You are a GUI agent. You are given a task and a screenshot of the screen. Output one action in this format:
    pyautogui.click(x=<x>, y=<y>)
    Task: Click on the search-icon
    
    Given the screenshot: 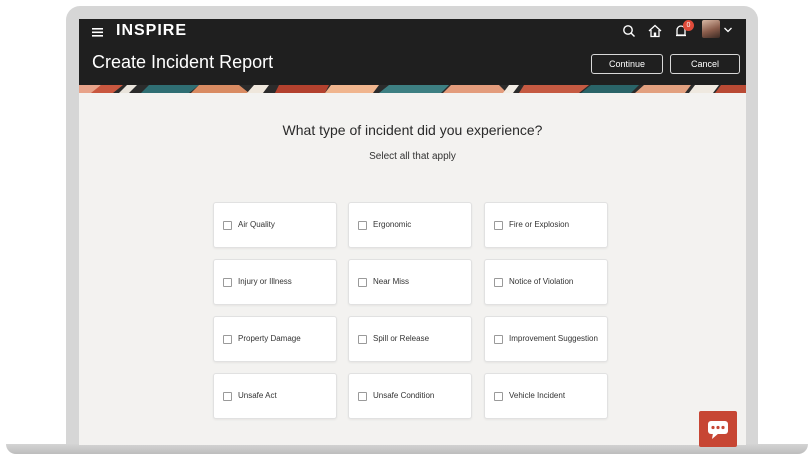 What is the action you would take?
    pyautogui.click(x=629, y=31)
    